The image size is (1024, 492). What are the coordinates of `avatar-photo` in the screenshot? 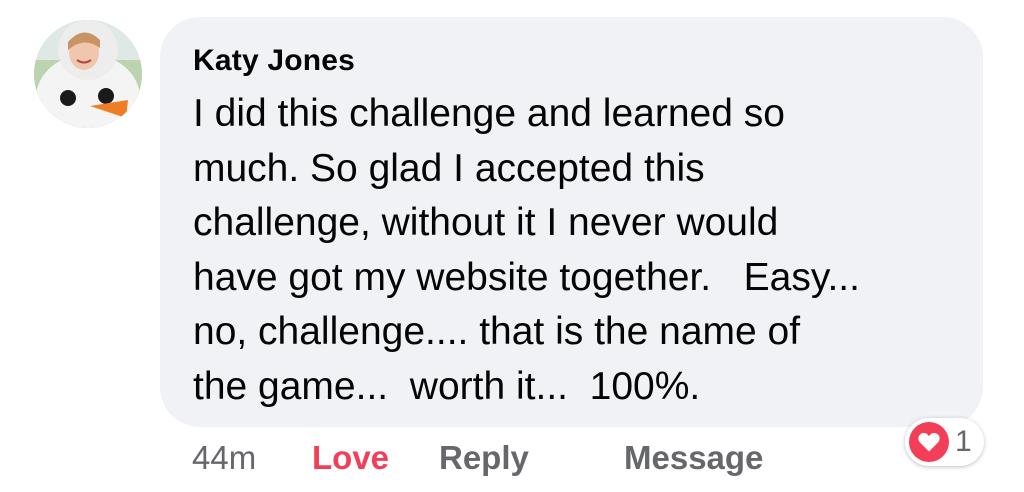 It's located at (88, 74).